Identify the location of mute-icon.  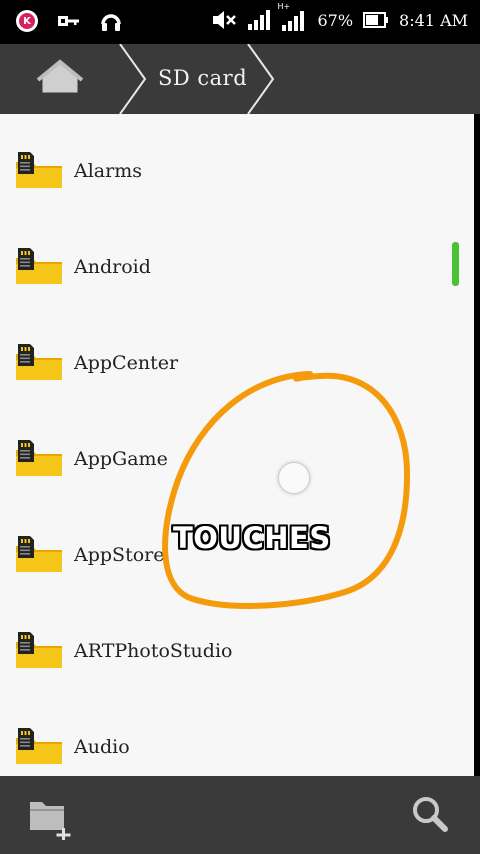
(224, 20).